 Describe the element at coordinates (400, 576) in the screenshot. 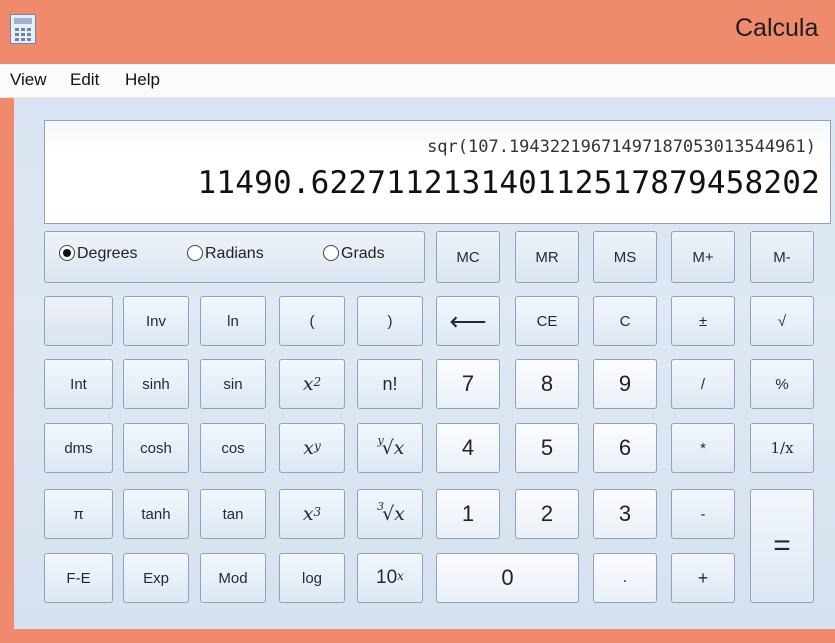

I see `ten-power-x-exponent: x` at that location.